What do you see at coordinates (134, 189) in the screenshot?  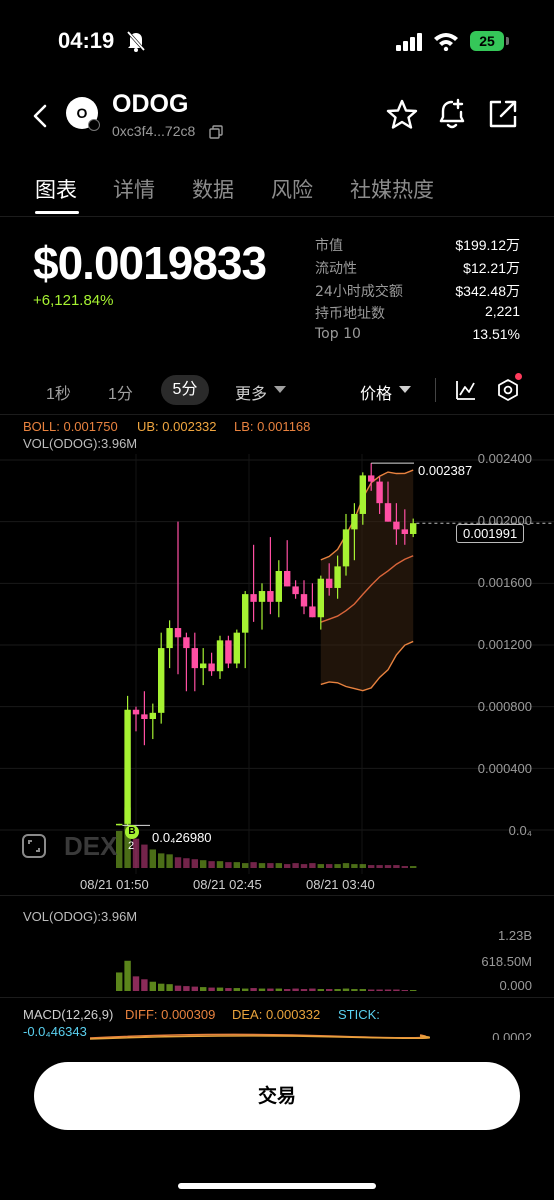 I see `tab-details: 详情` at bounding box center [134, 189].